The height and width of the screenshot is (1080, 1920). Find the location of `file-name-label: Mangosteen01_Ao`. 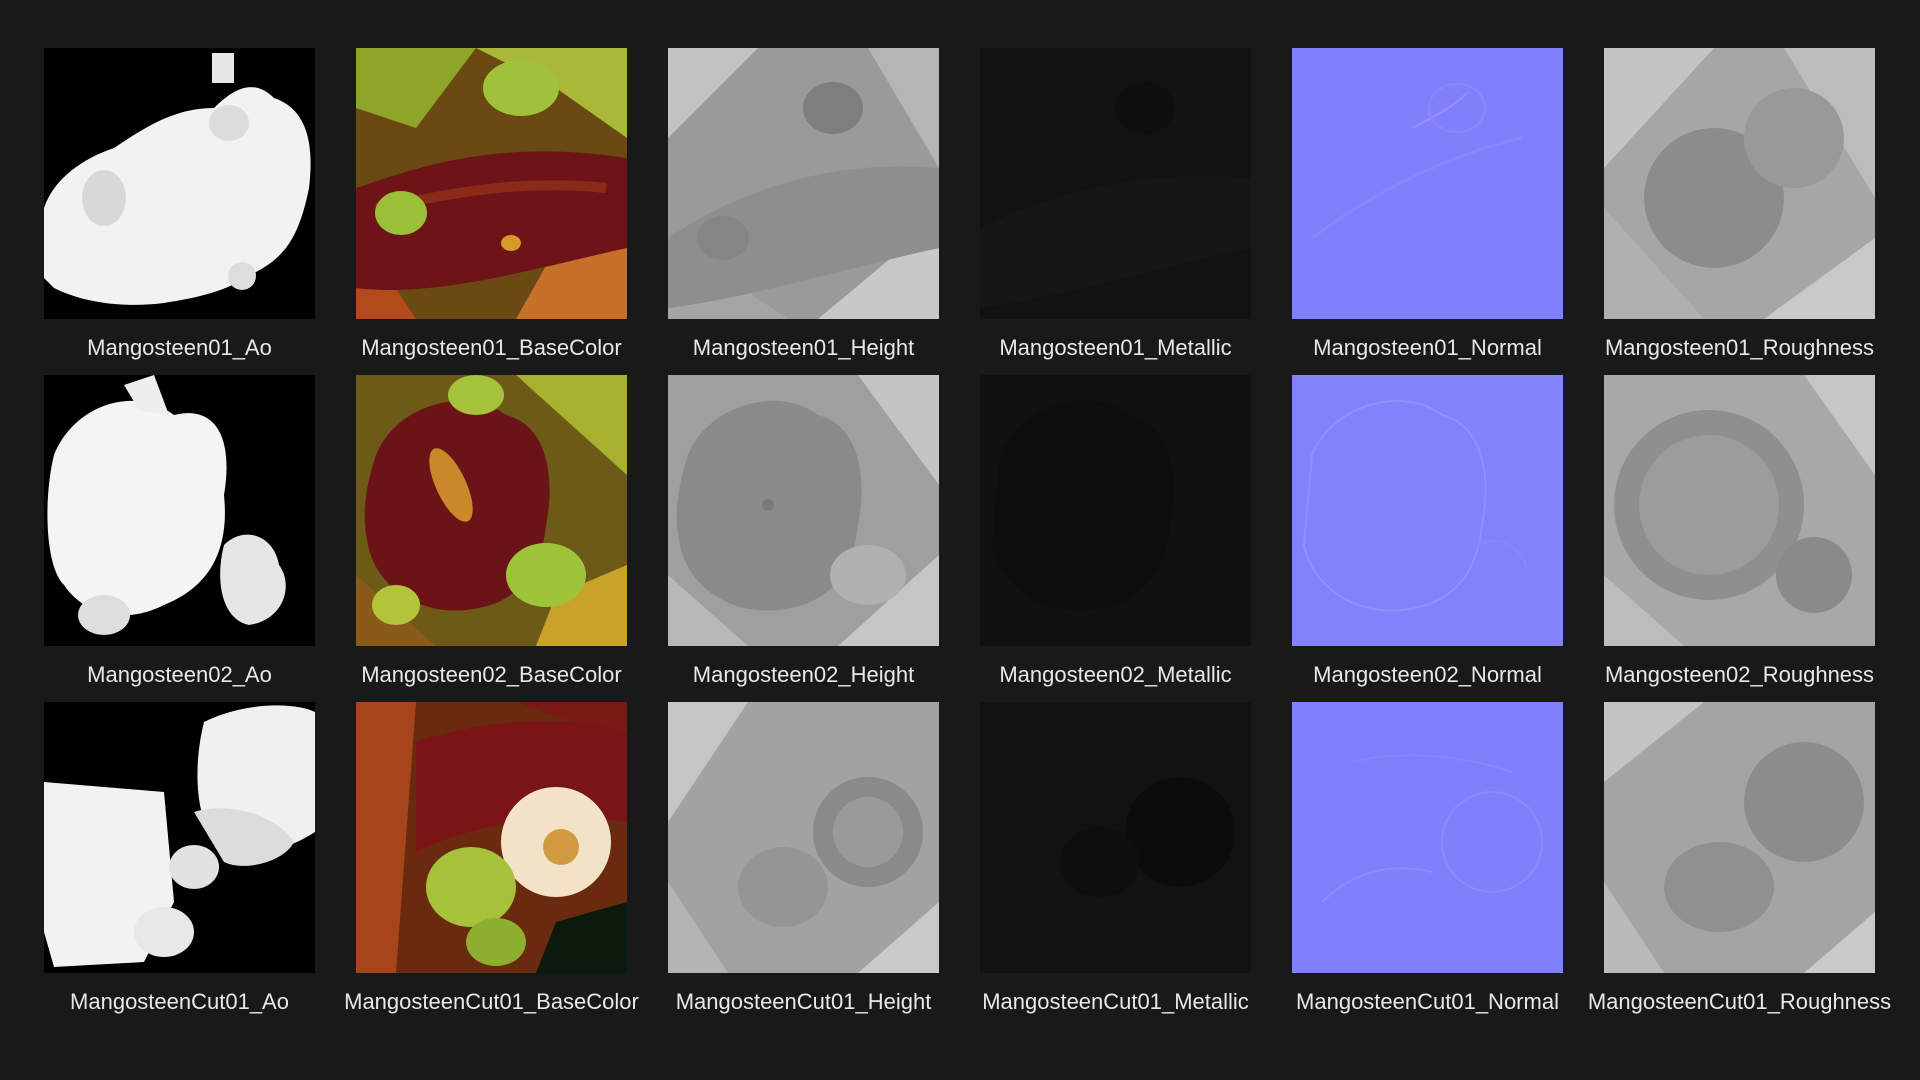

file-name-label: Mangosteen01_Ao is located at coordinates (179, 347).